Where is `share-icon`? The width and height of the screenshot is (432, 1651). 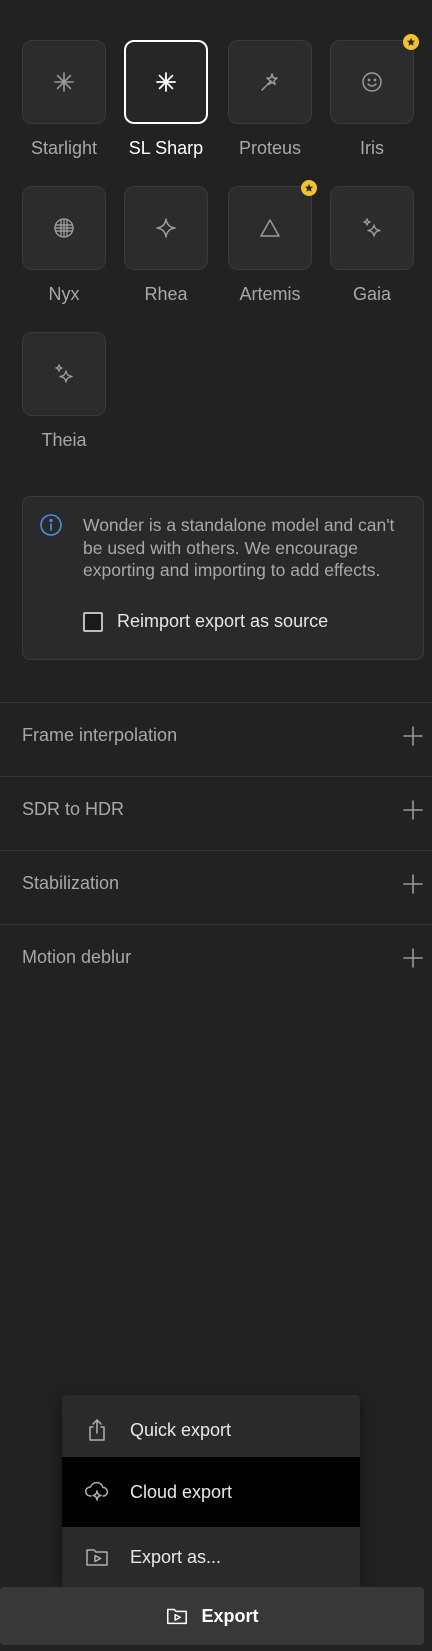
share-icon is located at coordinates (97, 1430).